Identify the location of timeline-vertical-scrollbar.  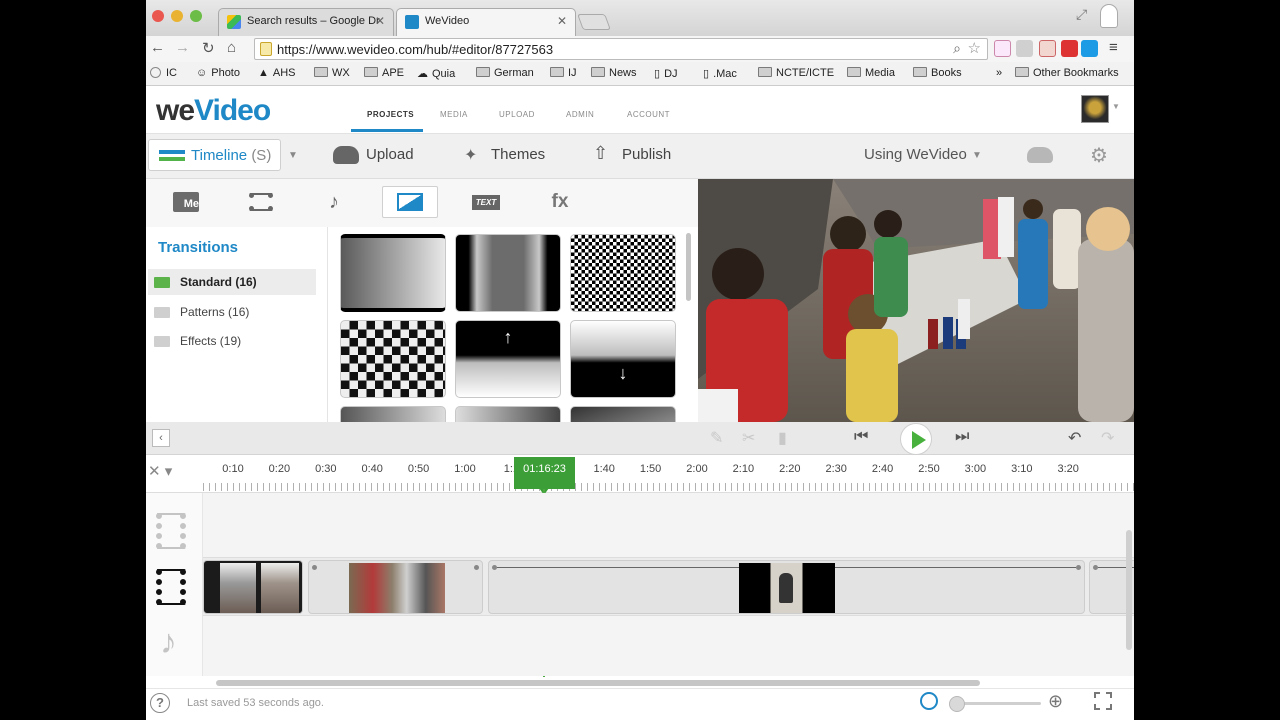
(1129, 590).